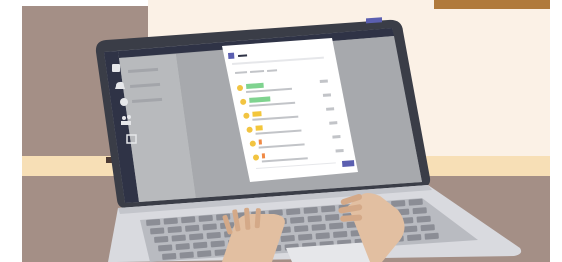 This screenshot has width=562, height=262. I want to click on rail-square-icon, so click(116, 68).